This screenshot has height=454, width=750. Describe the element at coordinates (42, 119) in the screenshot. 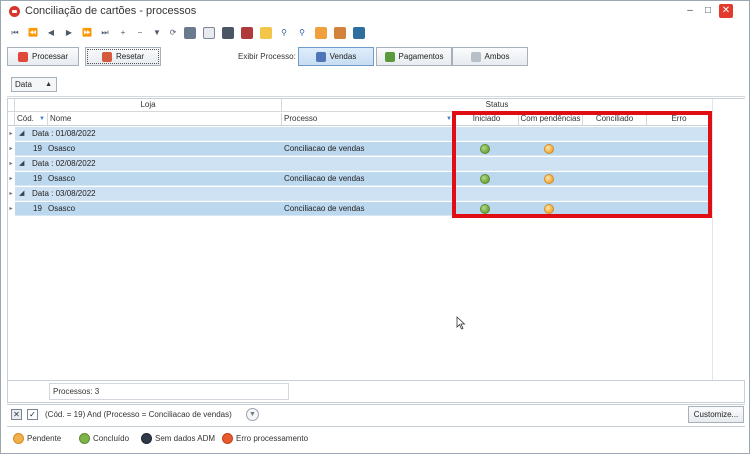

I see `column-filter-icon: ▼` at that location.